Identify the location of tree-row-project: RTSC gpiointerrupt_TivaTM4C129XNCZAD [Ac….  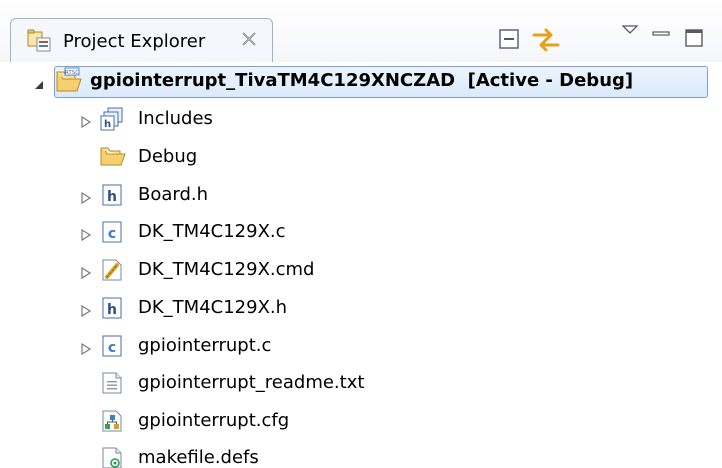
(361, 81).